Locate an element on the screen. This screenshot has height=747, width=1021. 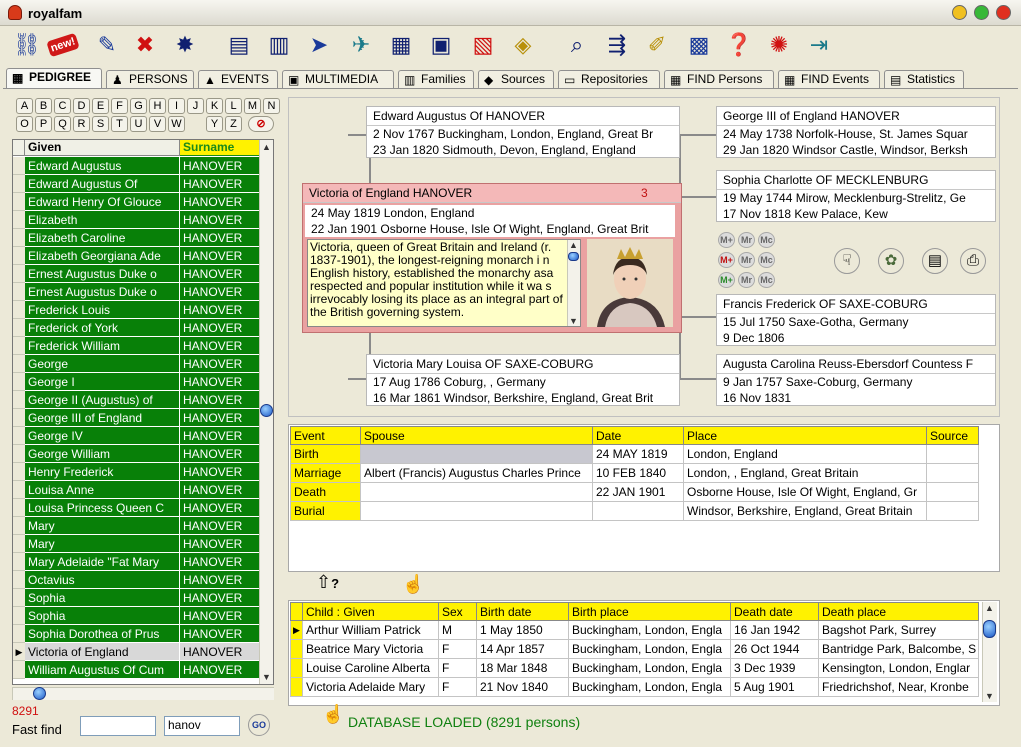
down-hand-icon: ☟ is located at coordinates (847, 261).